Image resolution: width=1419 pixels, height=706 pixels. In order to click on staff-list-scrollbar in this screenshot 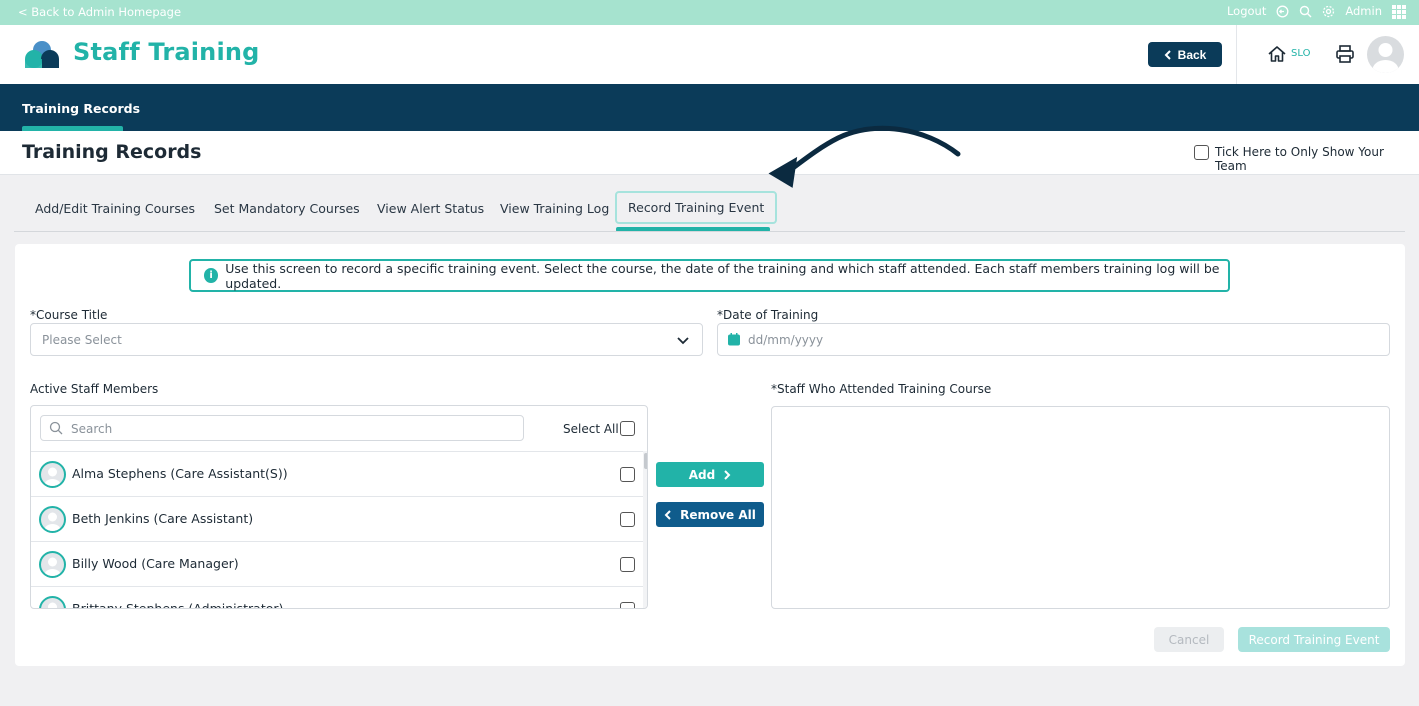, I will do `click(645, 529)`.